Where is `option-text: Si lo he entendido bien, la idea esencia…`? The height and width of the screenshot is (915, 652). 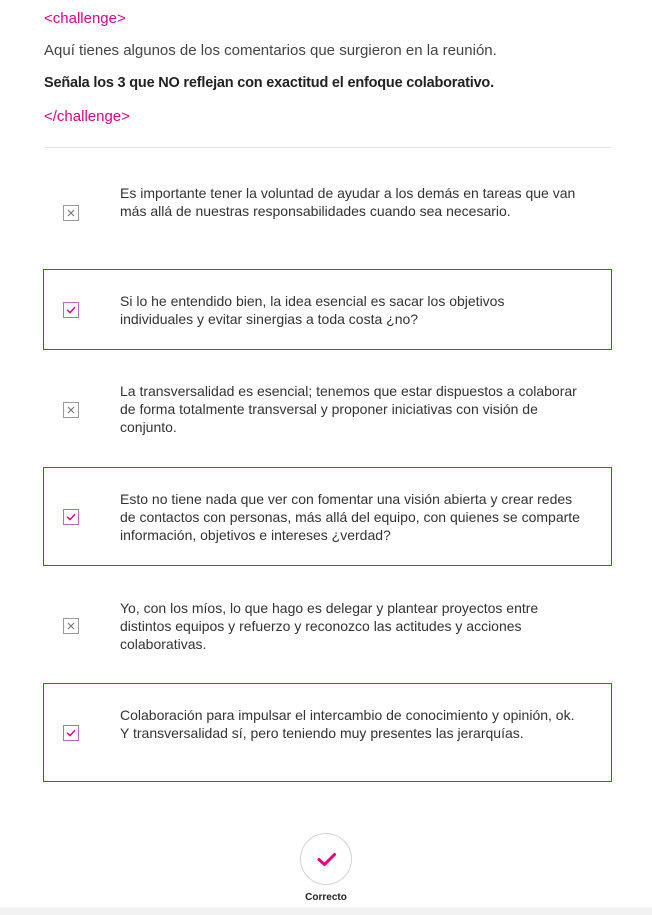 option-text: Si lo he entendido bien, la idea esencia… is located at coordinates (312, 310).